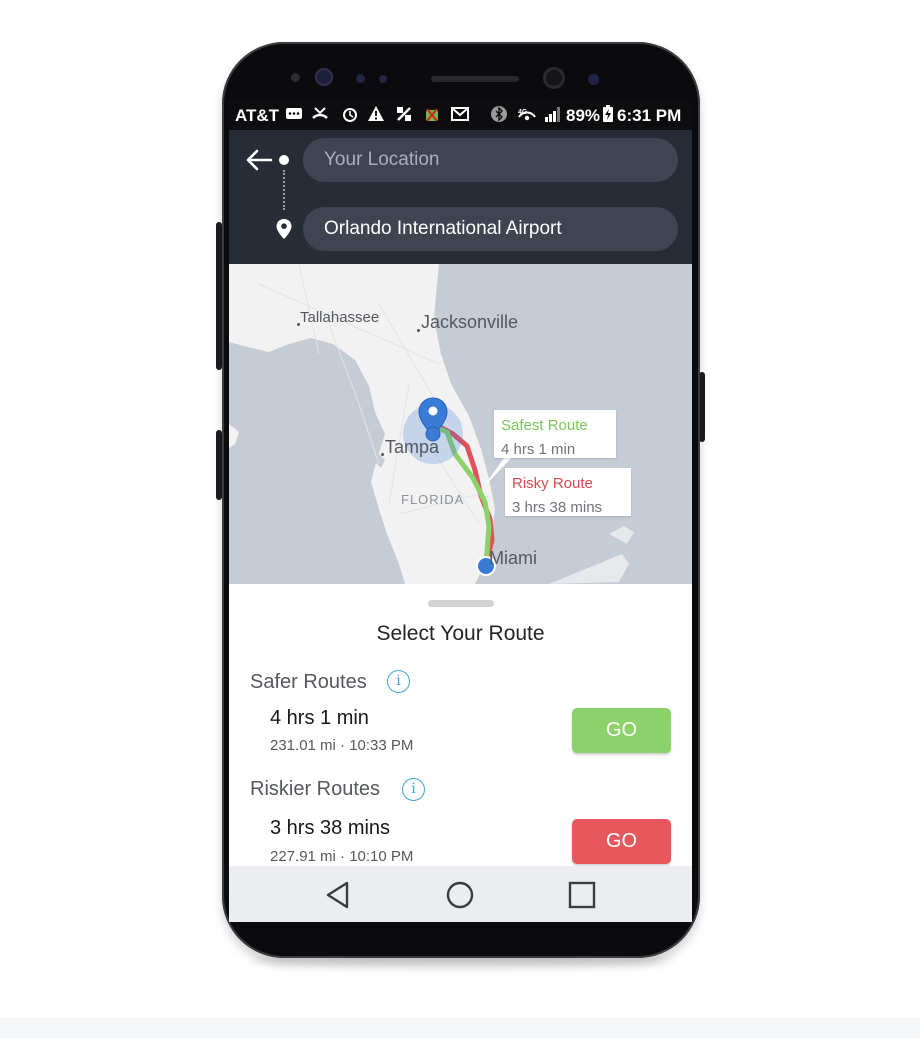 The height and width of the screenshot is (1038, 920). Describe the element at coordinates (259, 160) in the screenshot. I see `back-arrow-icon` at that location.